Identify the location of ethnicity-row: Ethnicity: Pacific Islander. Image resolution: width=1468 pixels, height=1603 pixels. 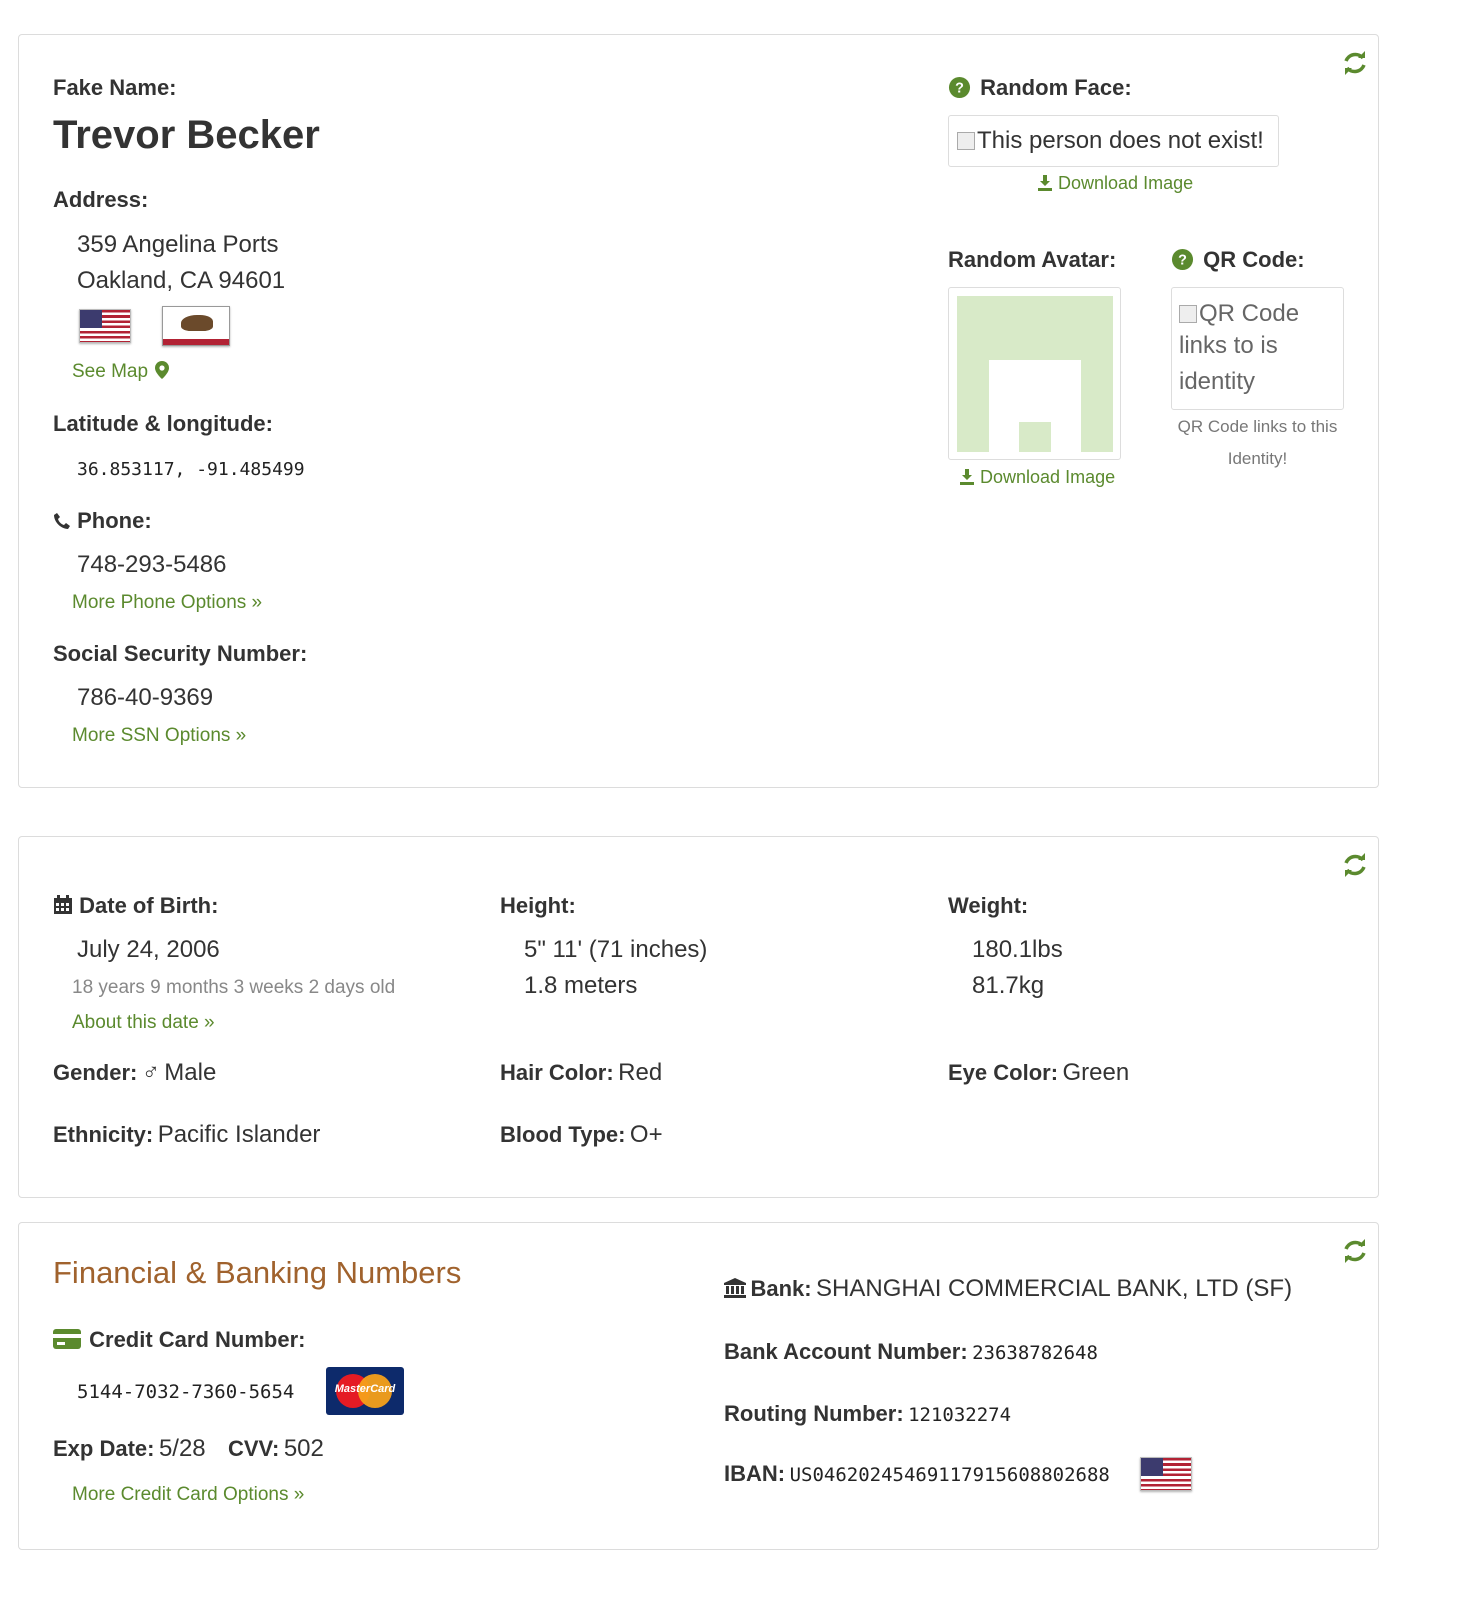
(186, 1135).